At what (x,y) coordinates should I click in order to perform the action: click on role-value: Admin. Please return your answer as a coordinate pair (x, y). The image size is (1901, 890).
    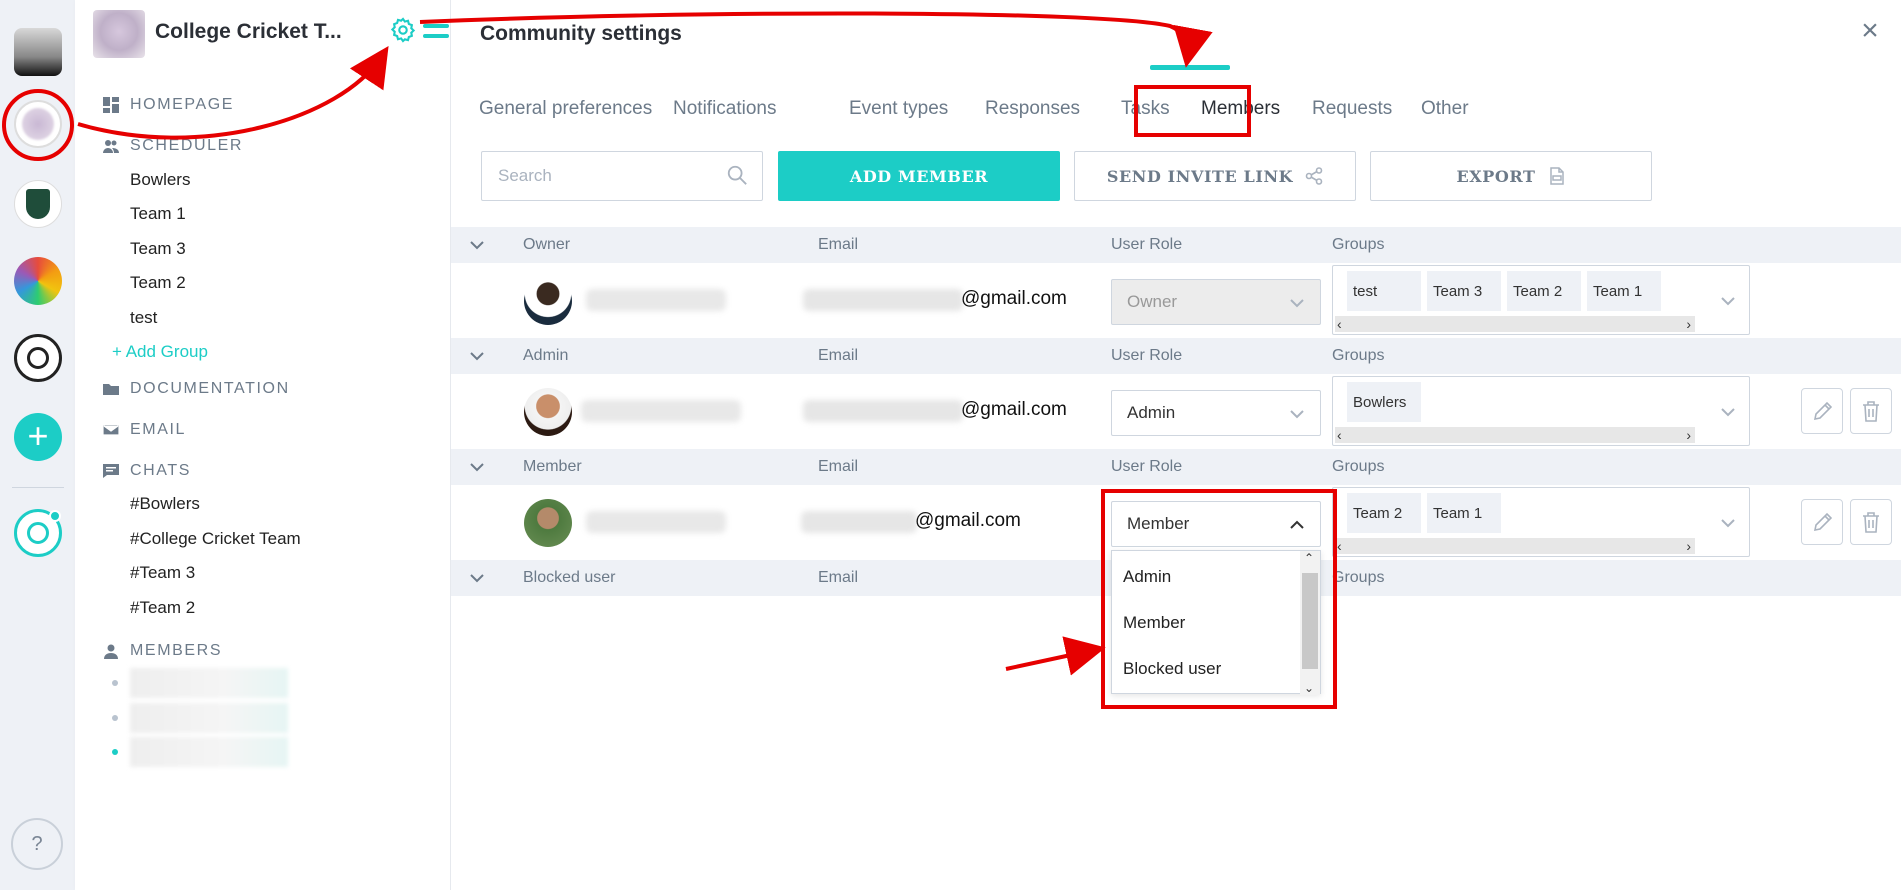
    Looking at the image, I should click on (1151, 412).